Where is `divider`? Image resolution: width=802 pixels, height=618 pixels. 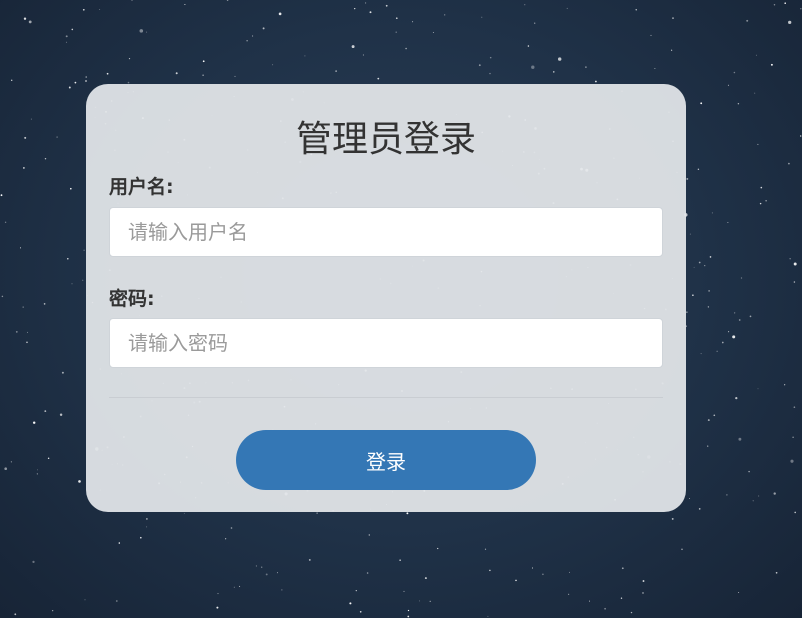 divider is located at coordinates (386, 397).